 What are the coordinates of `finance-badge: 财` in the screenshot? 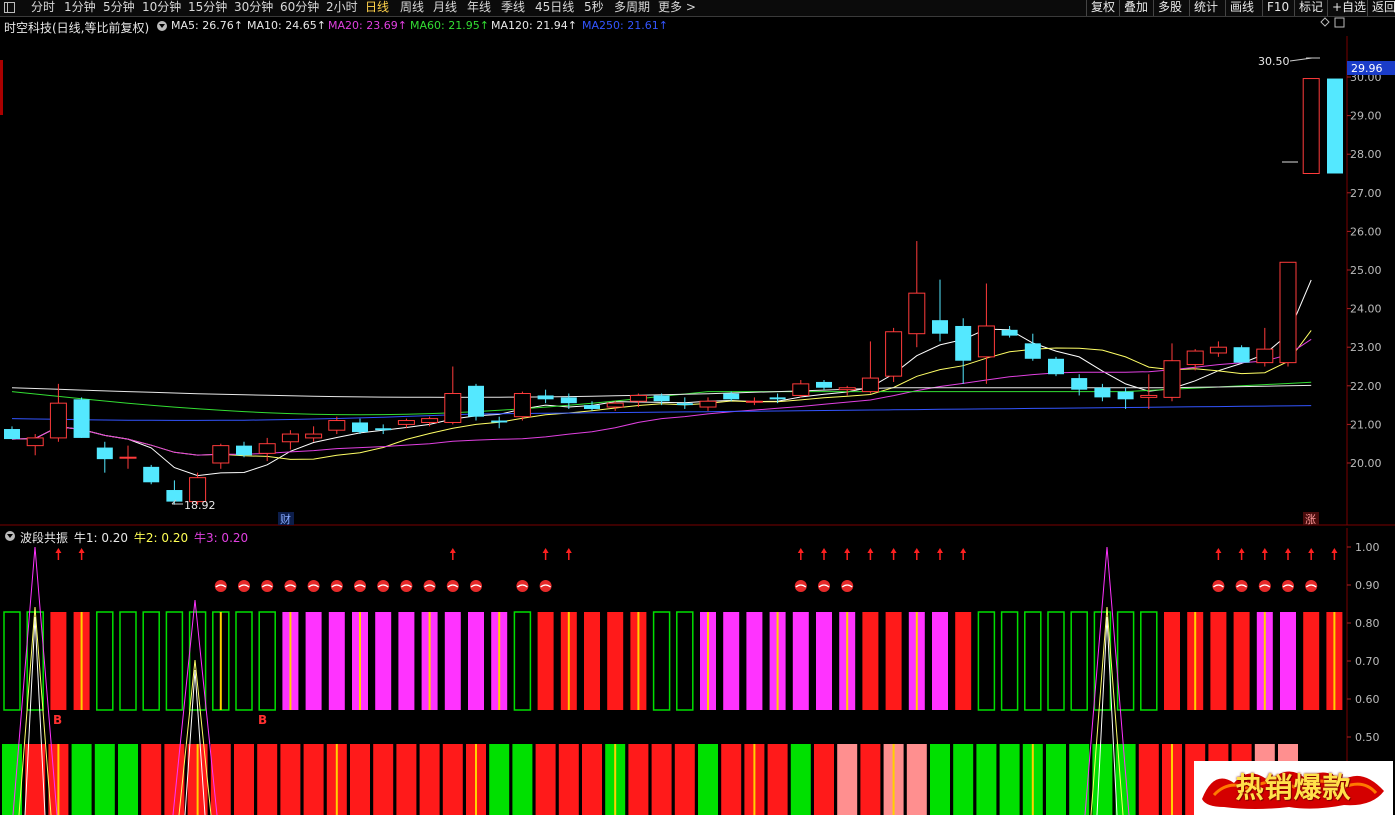 It's located at (285, 519).